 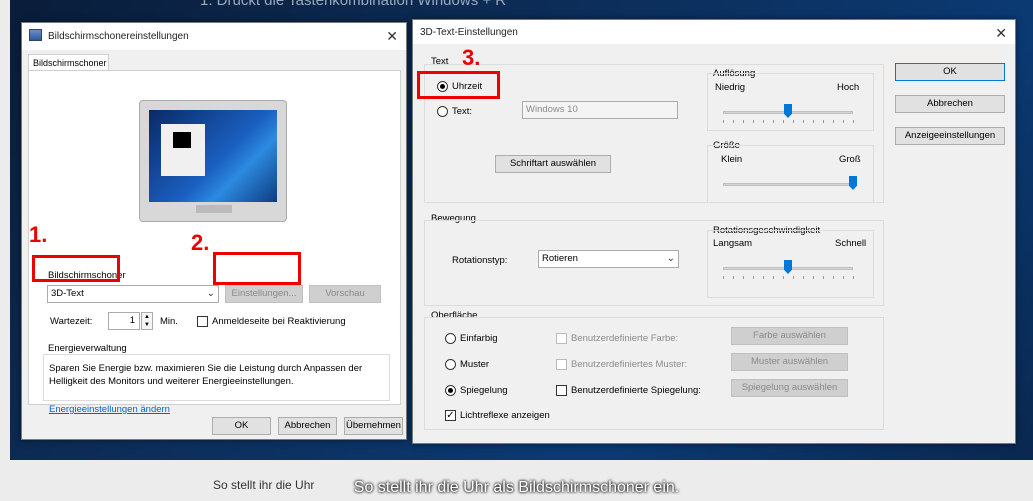 I want to click on resolution-high: Hoch, so click(x=848, y=87).